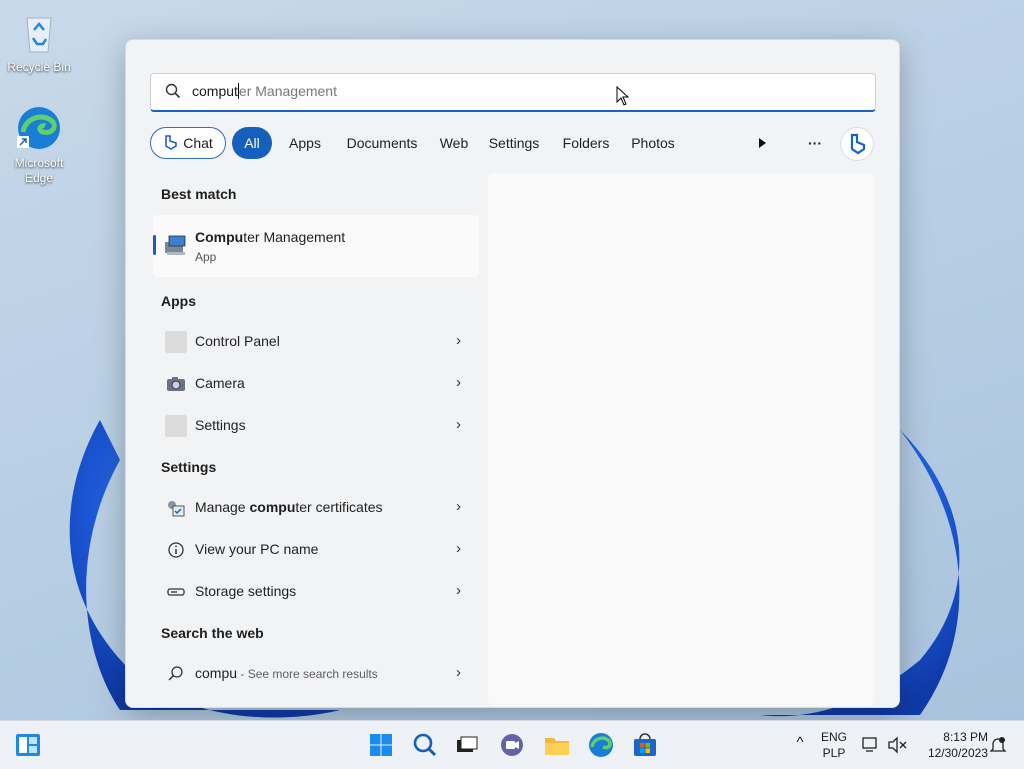 The image size is (1024, 769). What do you see at coordinates (39, 178) in the screenshot?
I see `edge-label-line2: Edge` at bounding box center [39, 178].